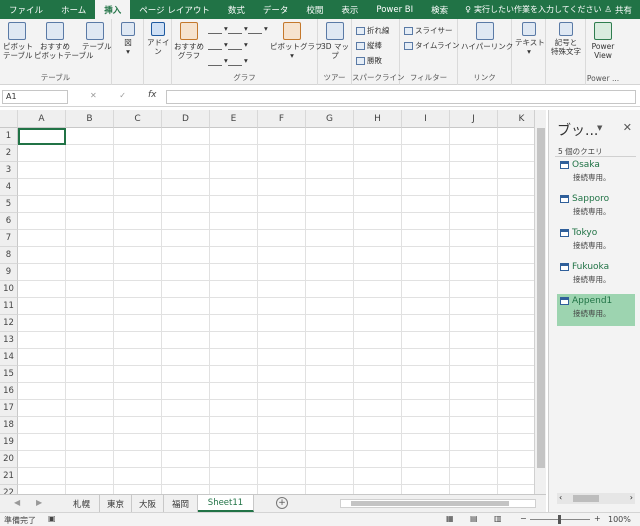 The height and width of the screenshot is (526, 640). Describe the element at coordinates (369, 60) in the screenshot. I see `sparkline-winloss-button: 勝敗` at that location.